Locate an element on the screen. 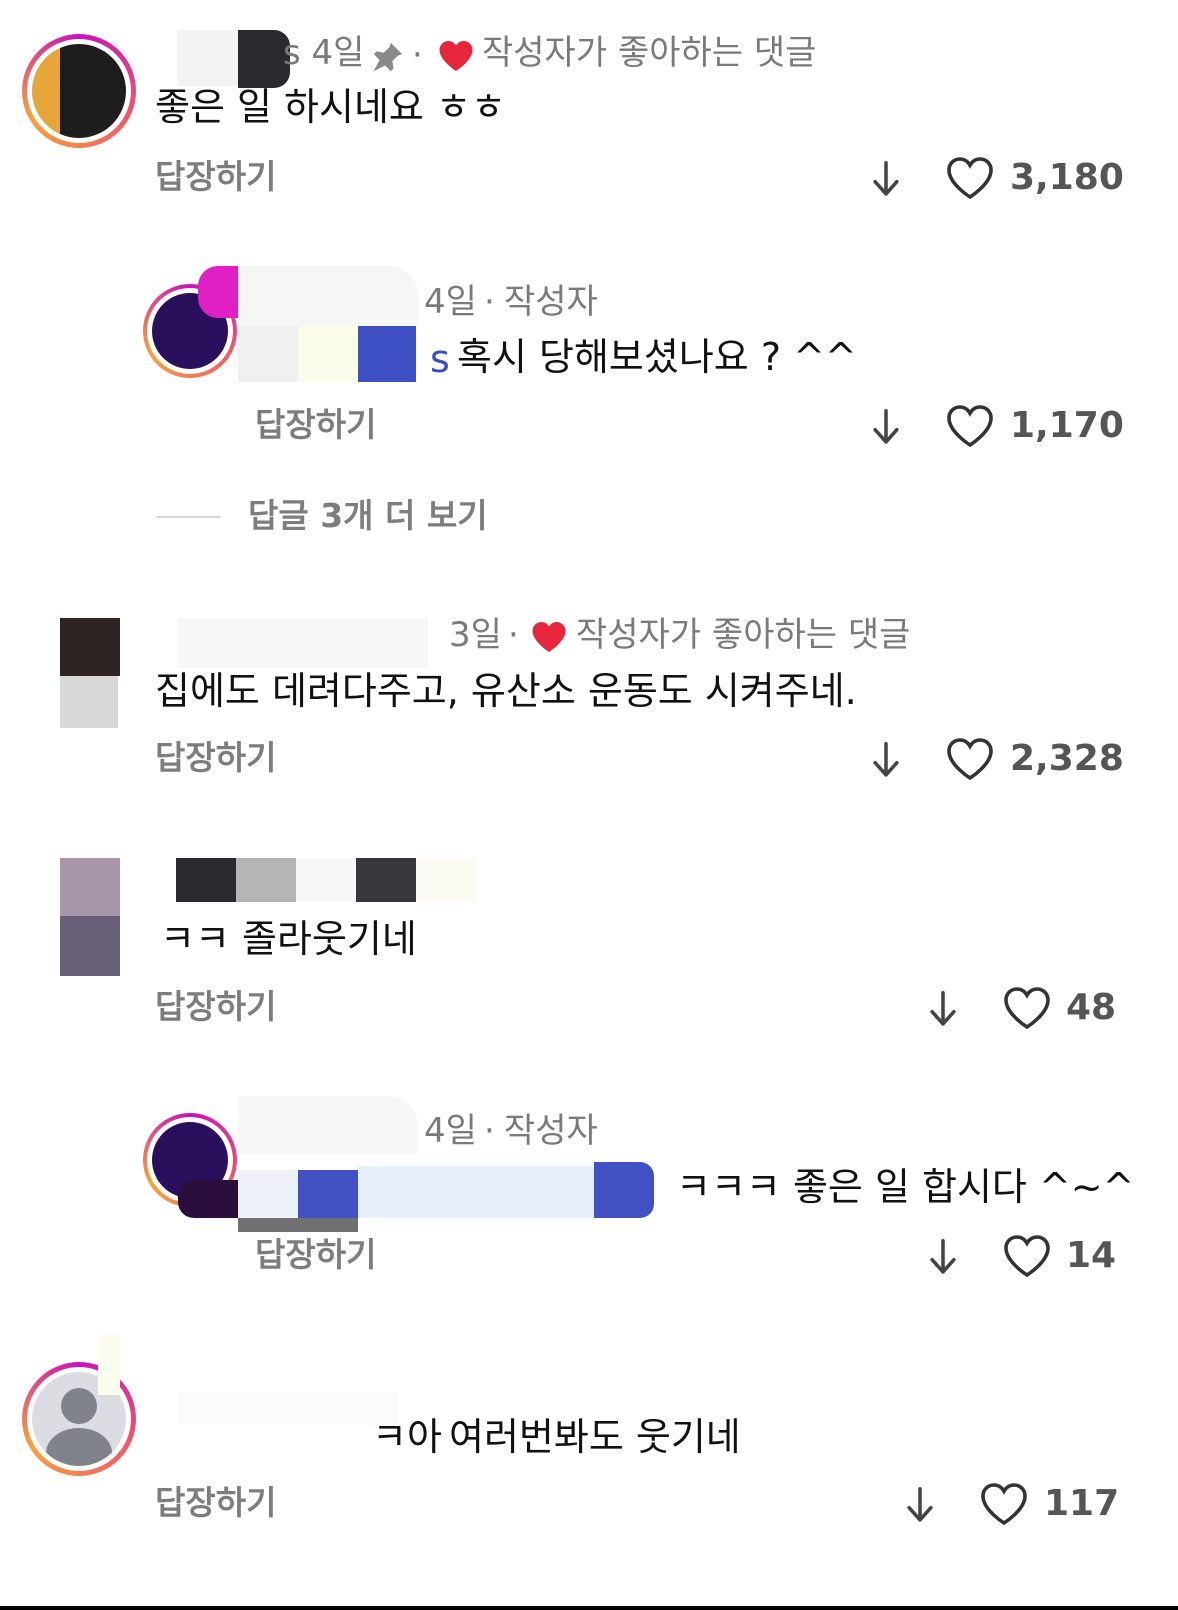 The image size is (1178, 1610). comment-text: 혹시 당해보셨나요 ? ^^ is located at coordinates (657, 357).